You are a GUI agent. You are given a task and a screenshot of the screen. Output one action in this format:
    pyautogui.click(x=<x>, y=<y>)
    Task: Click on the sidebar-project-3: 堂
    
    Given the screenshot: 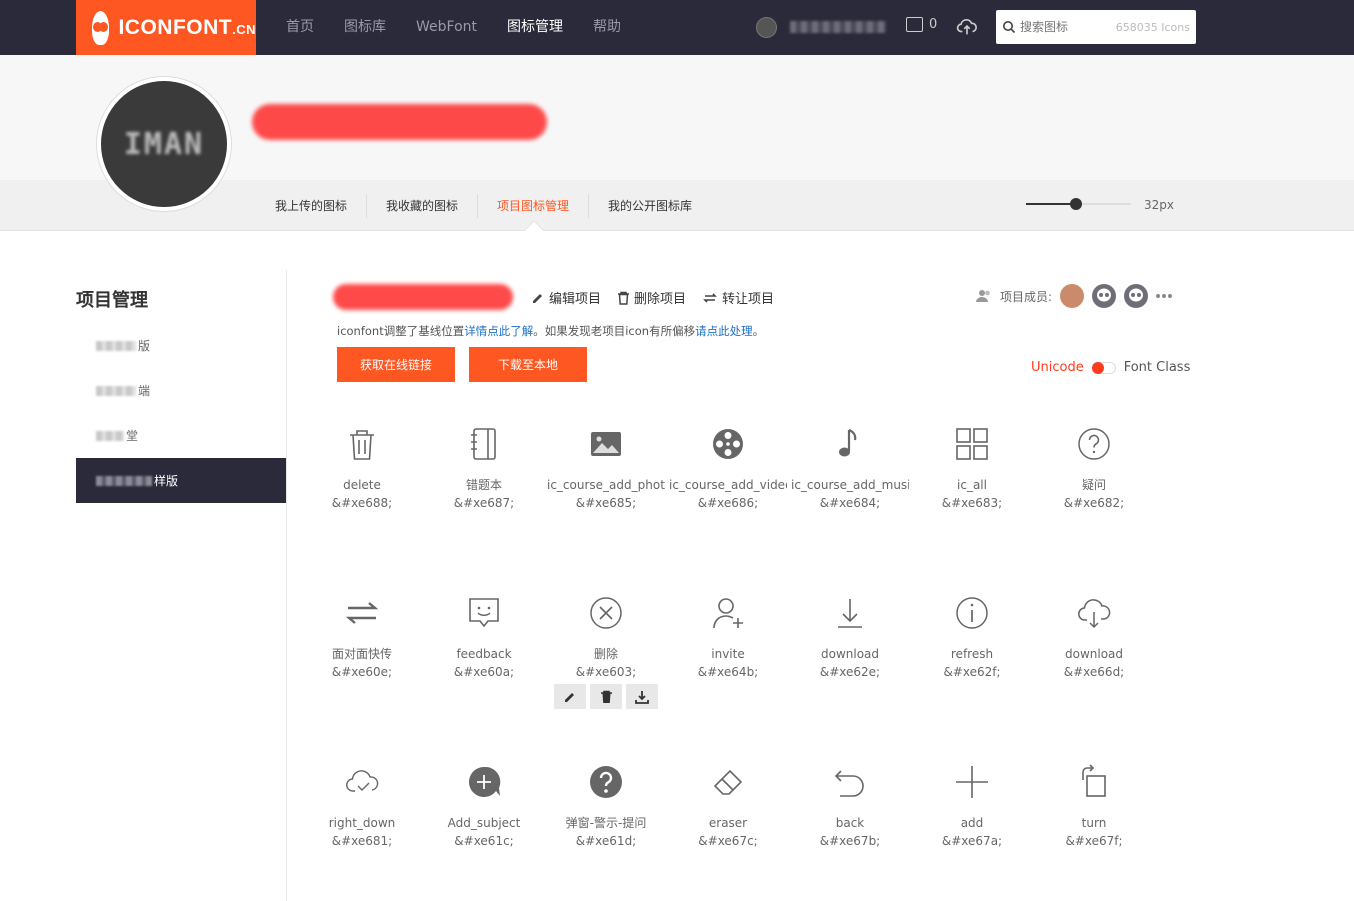 What is the action you would take?
    pyautogui.click(x=181, y=435)
    